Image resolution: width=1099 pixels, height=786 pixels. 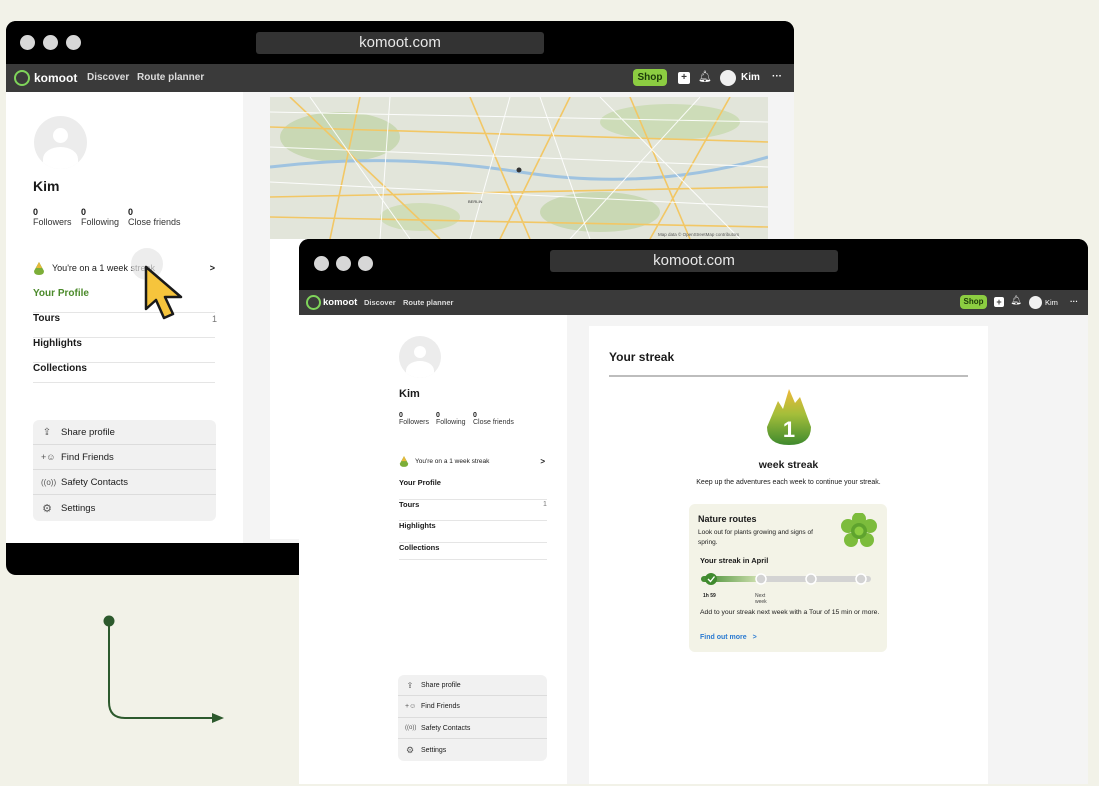 What do you see at coordinates (788, 376) in the screenshot?
I see `title-divider` at bounding box center [788, 376].